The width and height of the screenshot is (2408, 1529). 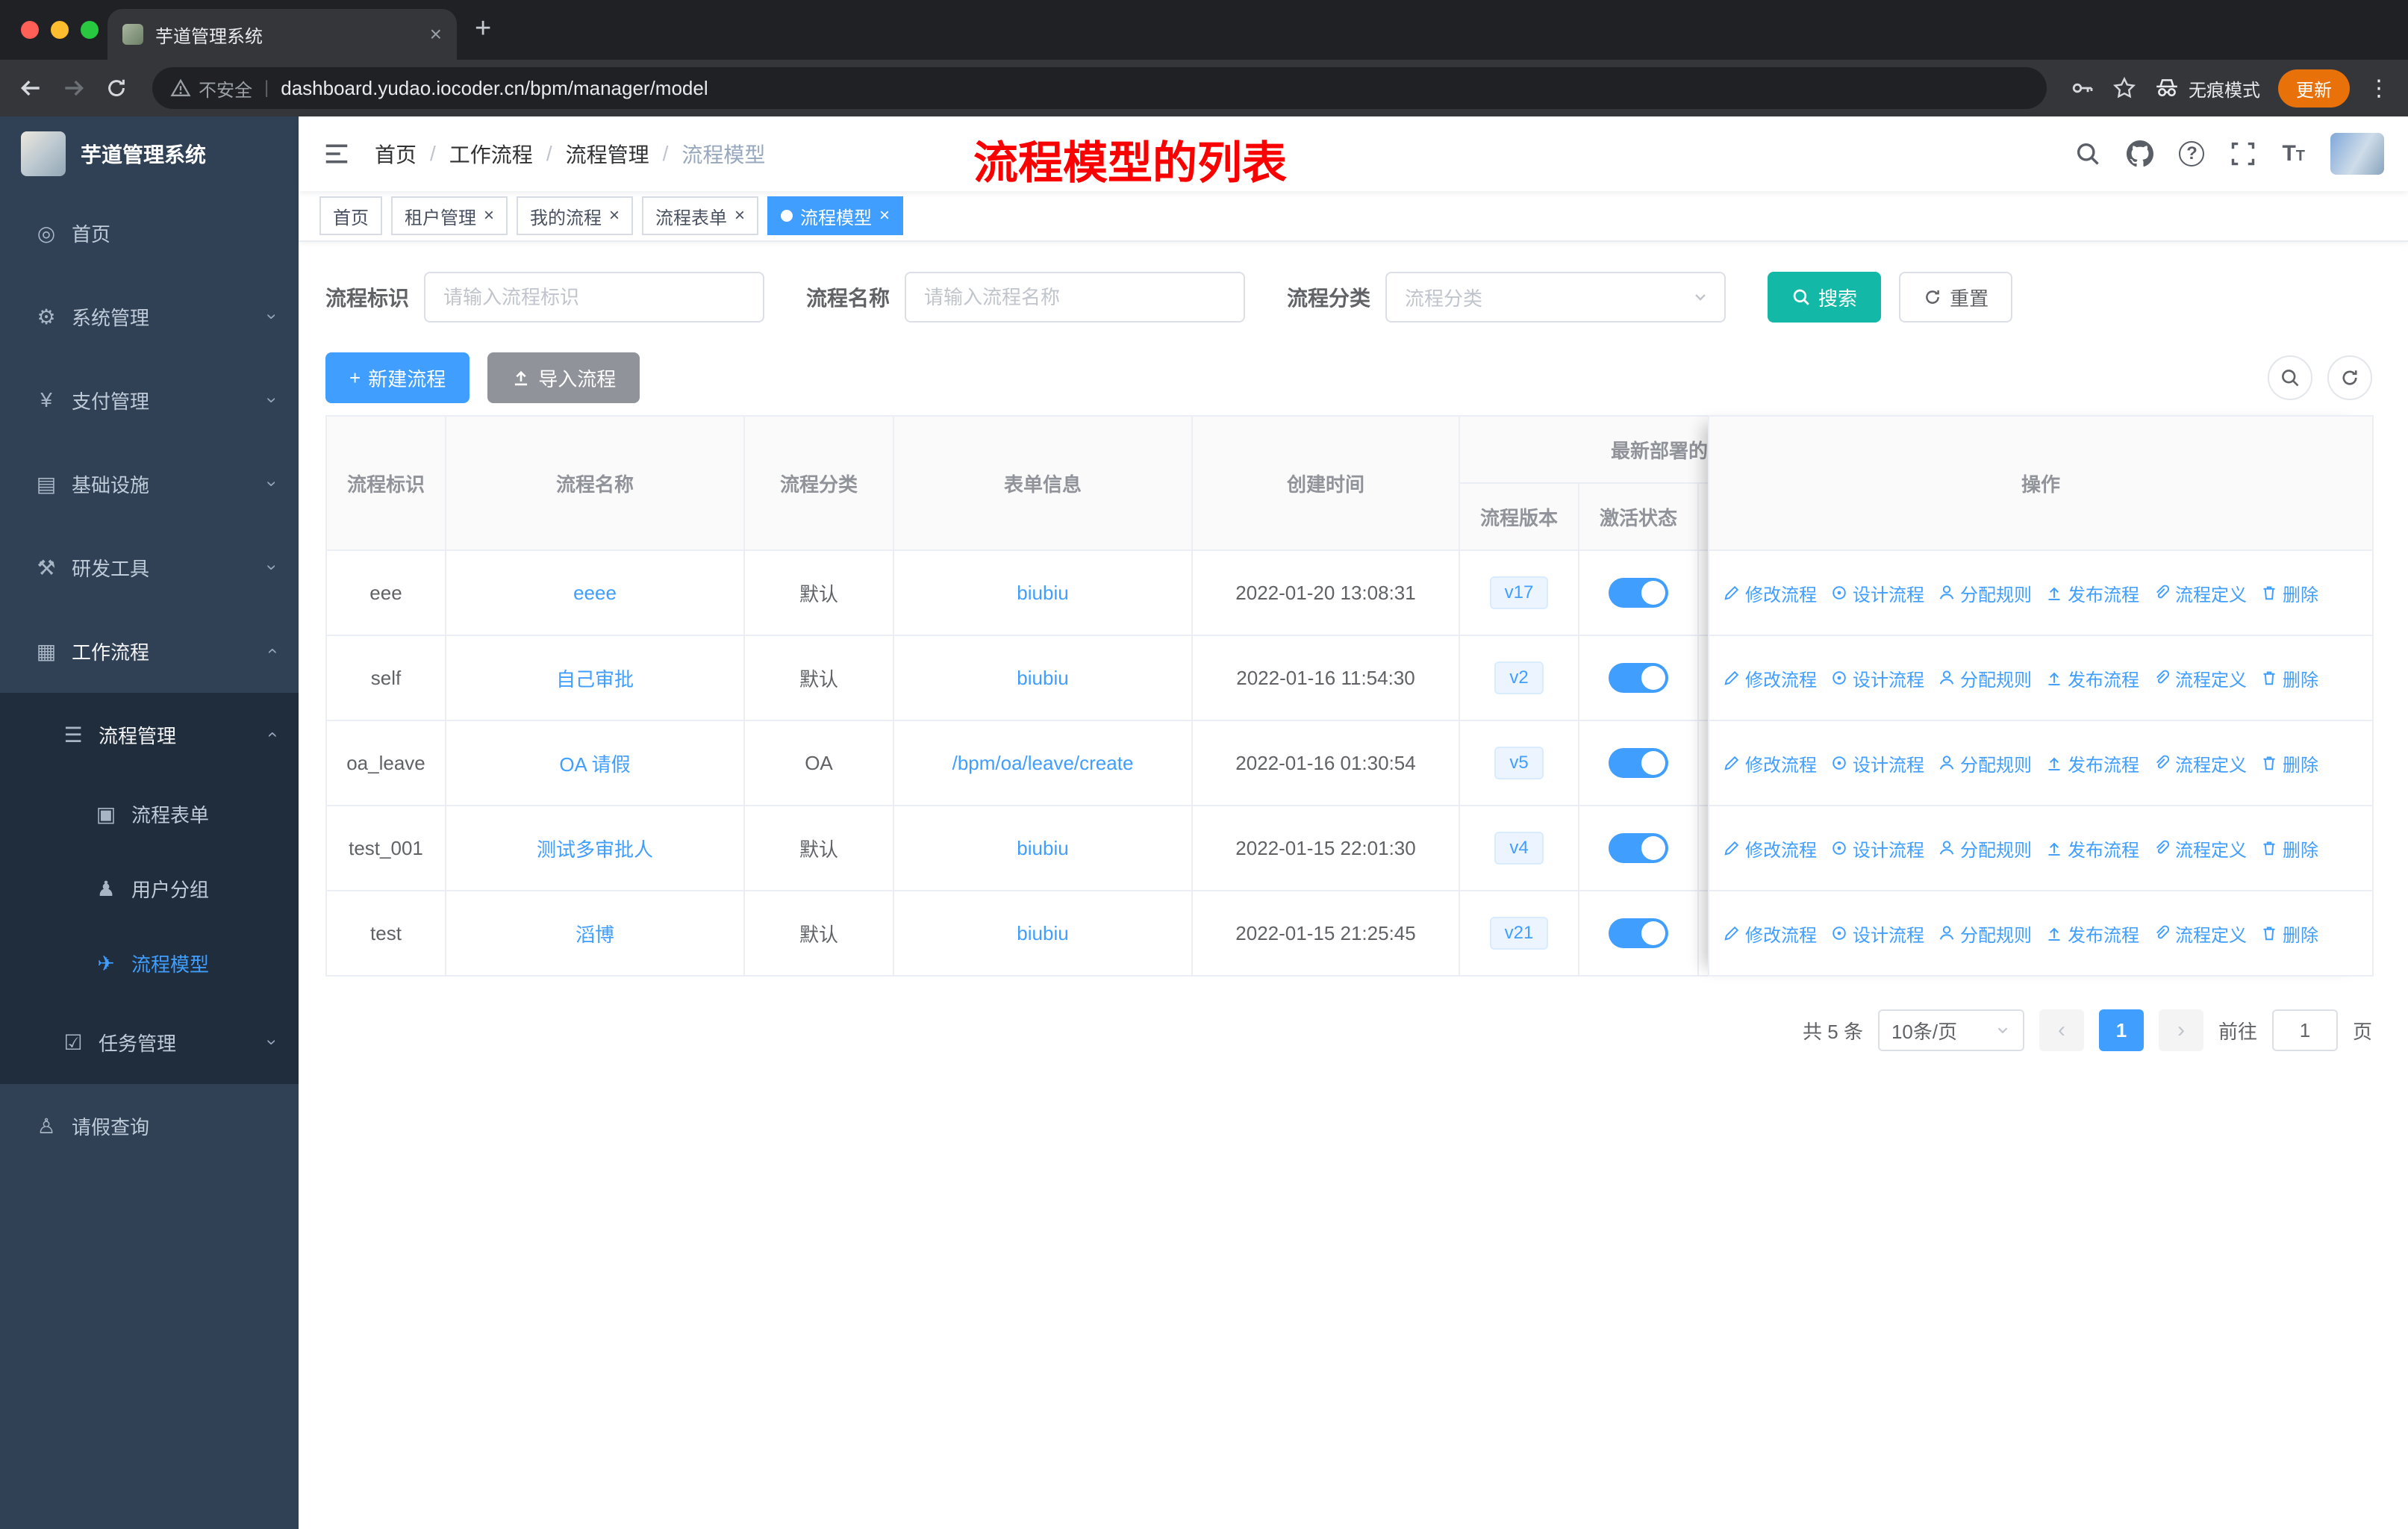 I want to click on tag-home: 首页, so click(x=350, y=215).